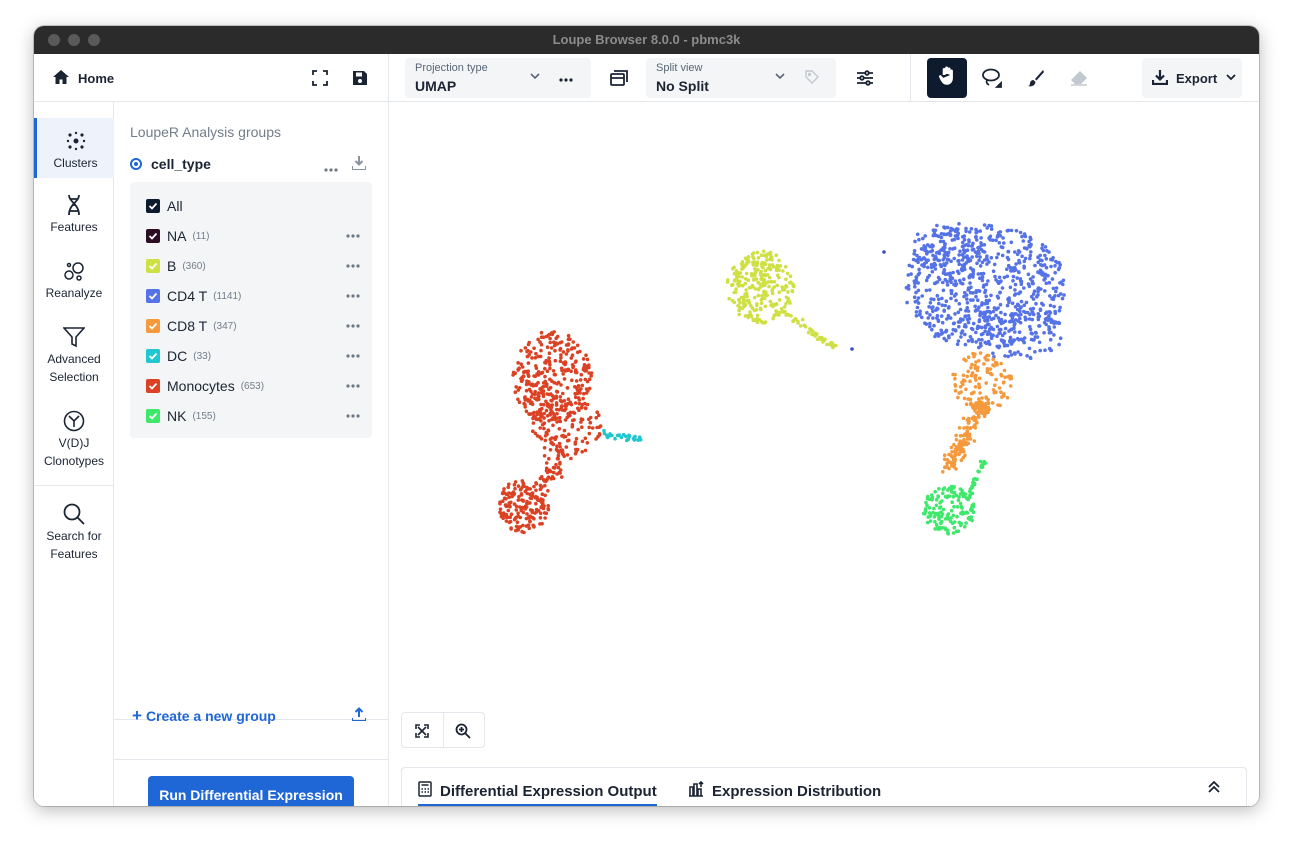 The width and height of the screenshot is (1293, 848). Describe the element at coordinates (74, 269) in the screenshot. I see `reanalyze-icon` at that location.